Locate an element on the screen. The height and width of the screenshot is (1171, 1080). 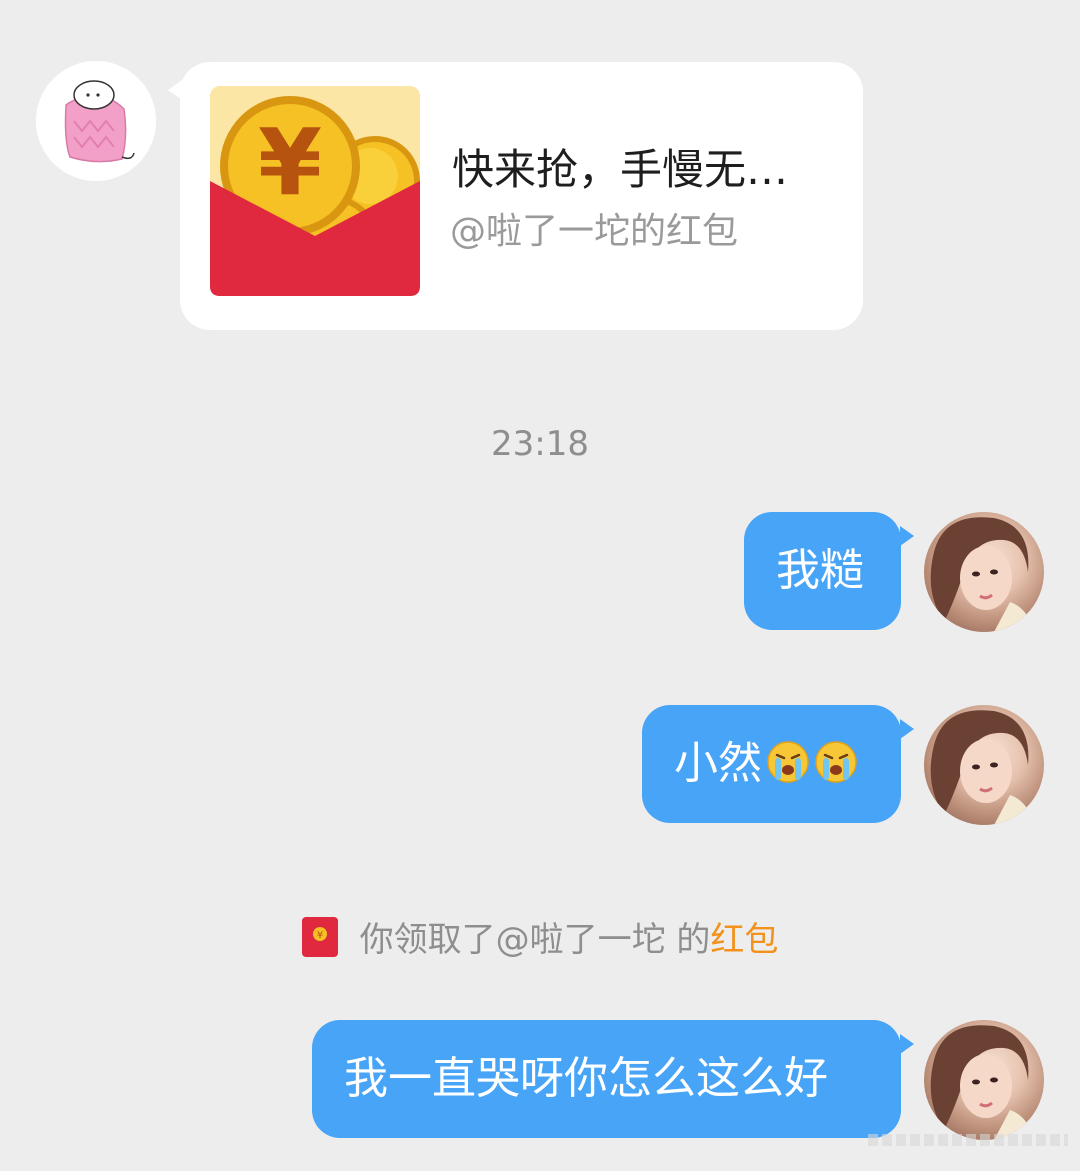
message-bubble: 小然 is located at coordinates (778, 764).